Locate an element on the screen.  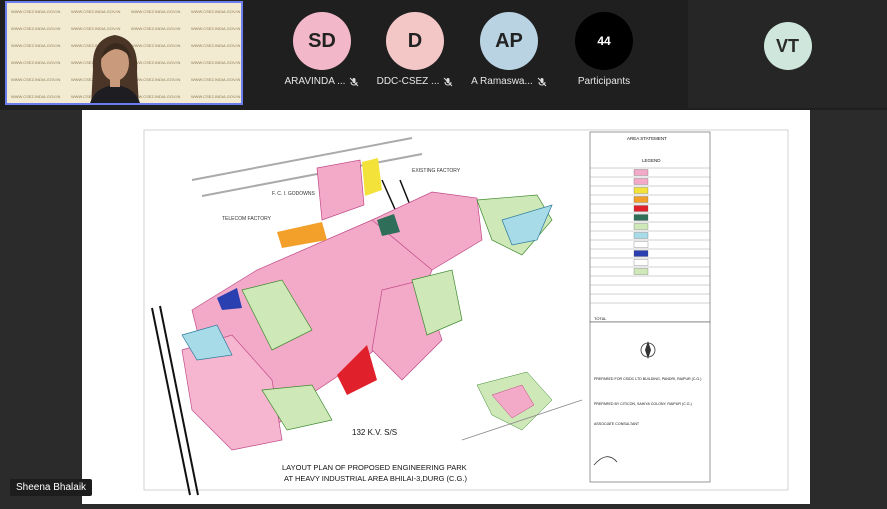
participant-avatar: D is located at coordinates (415, 41).